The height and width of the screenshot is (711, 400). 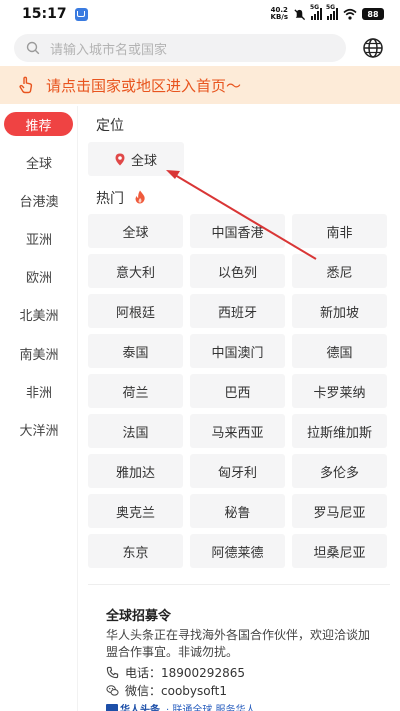 What do you see at coordinates (140, 708) in the screenshot?
I see `brand-name: 华人头条` at bounding box center [140, 708].